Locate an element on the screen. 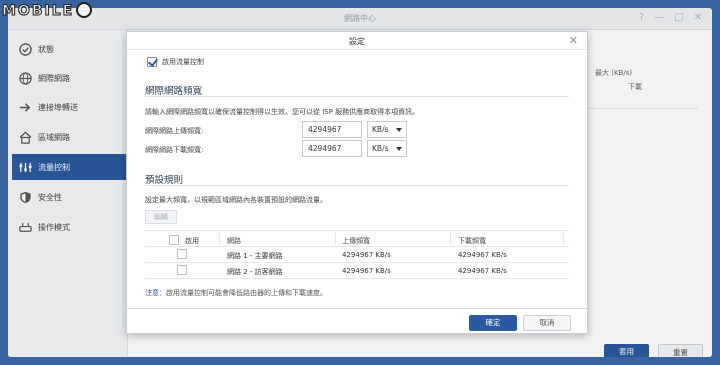  dialog-header: 設定 ✕ is located at coordinates (357, 41).